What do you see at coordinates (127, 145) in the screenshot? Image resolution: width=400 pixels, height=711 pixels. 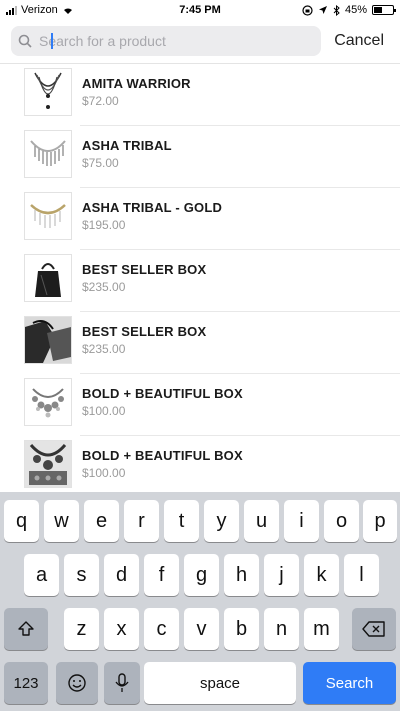 I see `product-name: ASHA TRIBAL` at bounding box center [127, 145].